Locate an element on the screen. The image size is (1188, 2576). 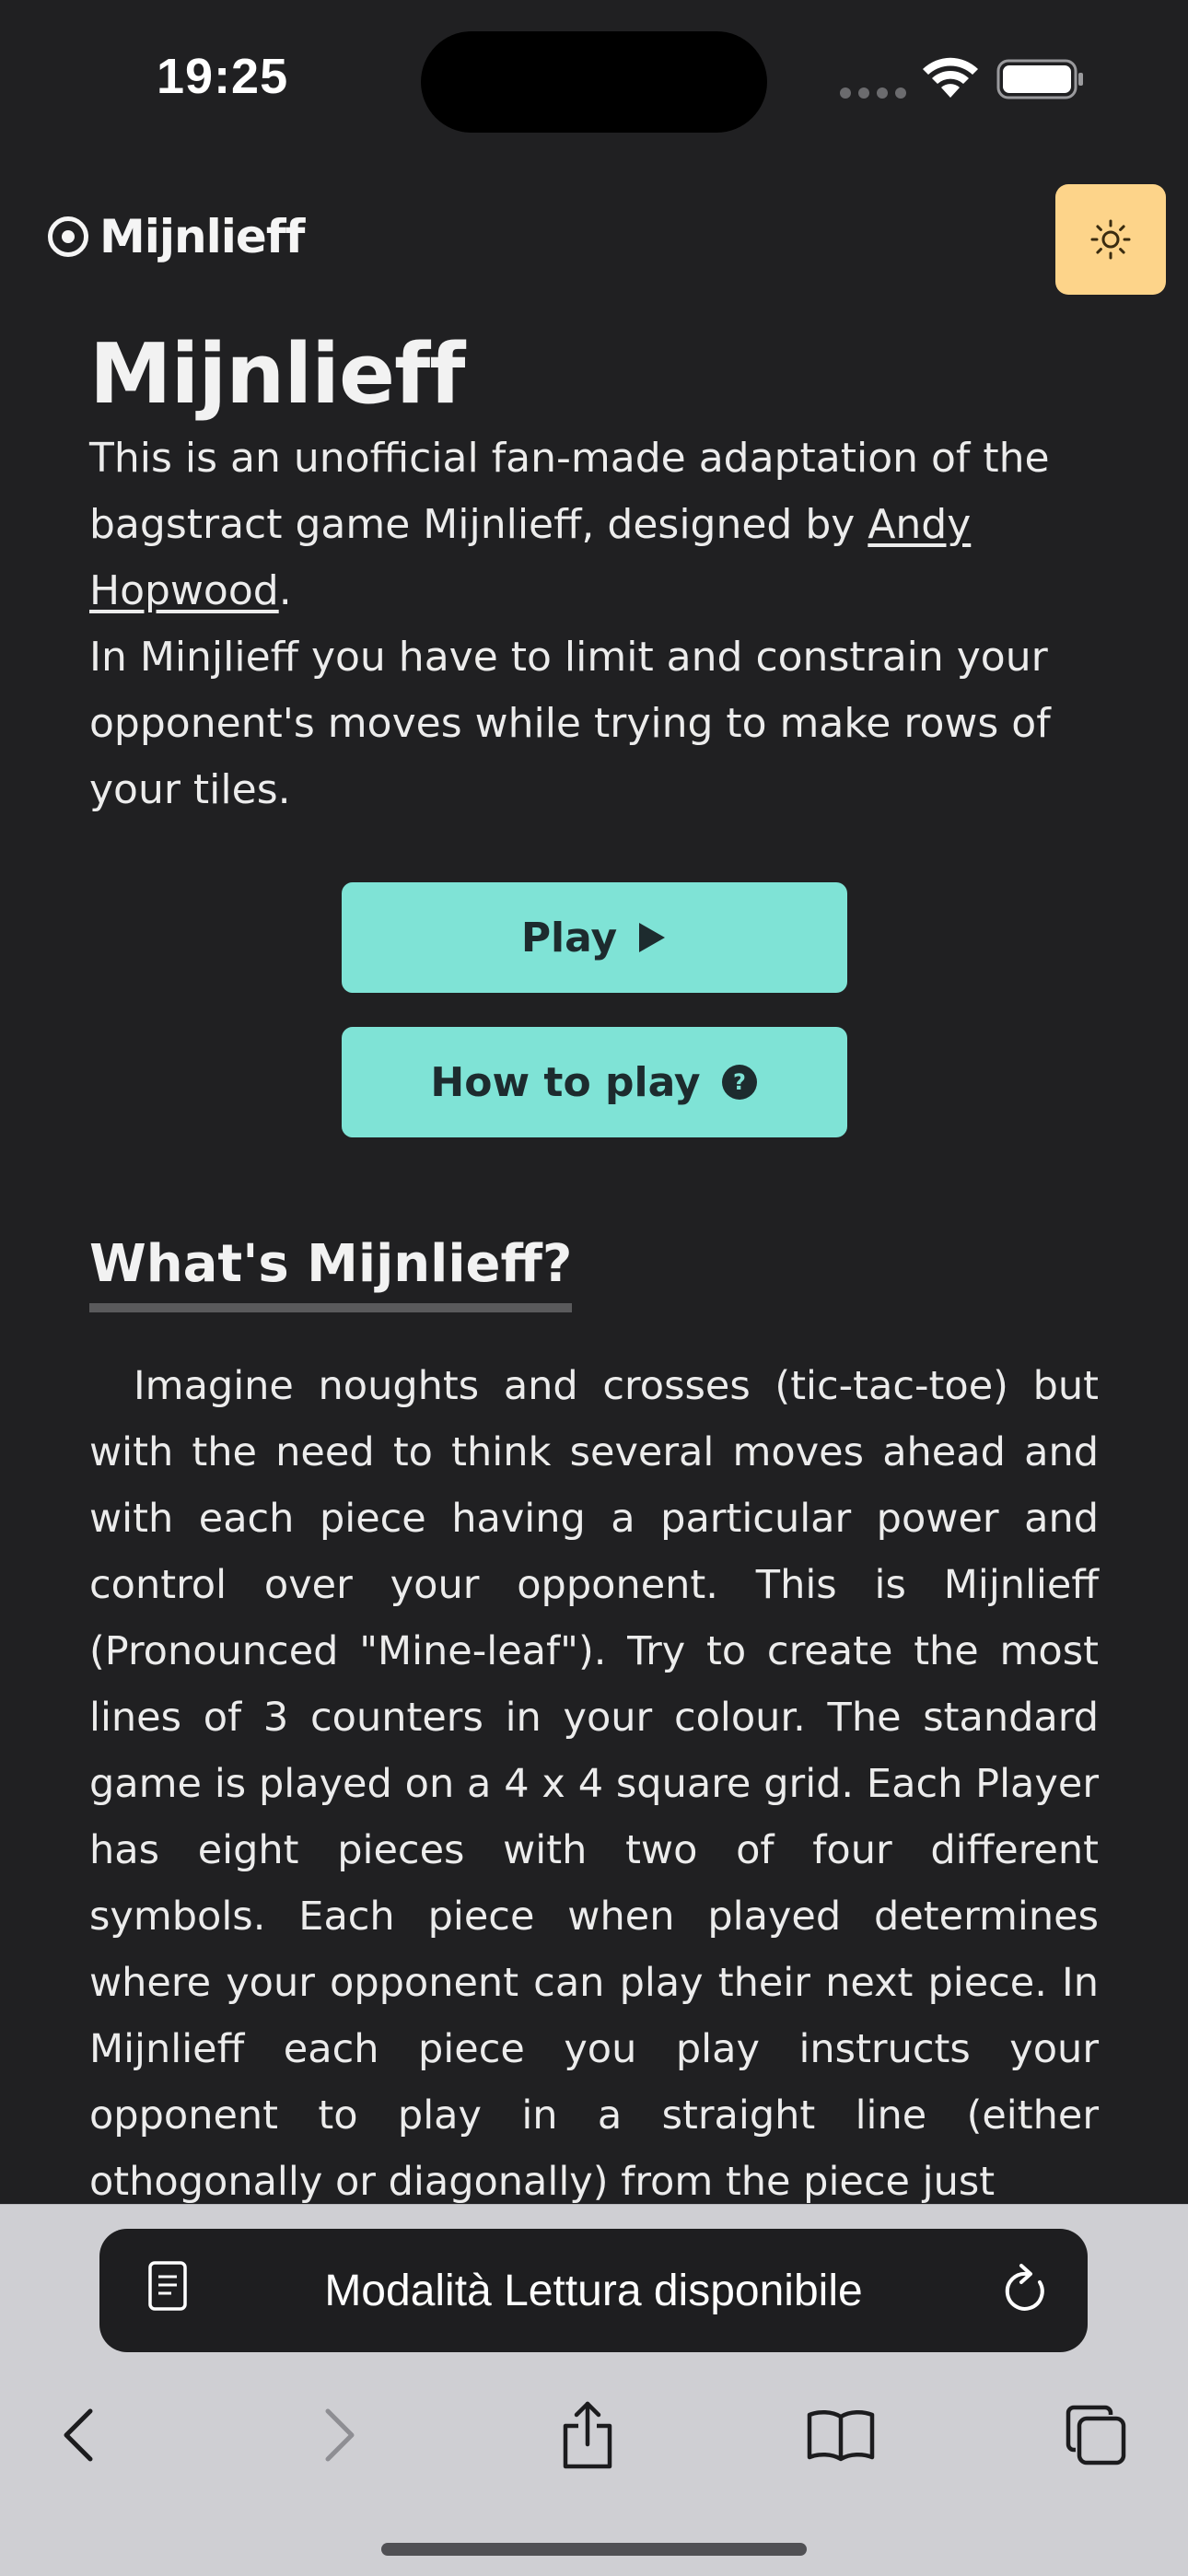
bookmarks-button is located at coordinates (841, 2435).